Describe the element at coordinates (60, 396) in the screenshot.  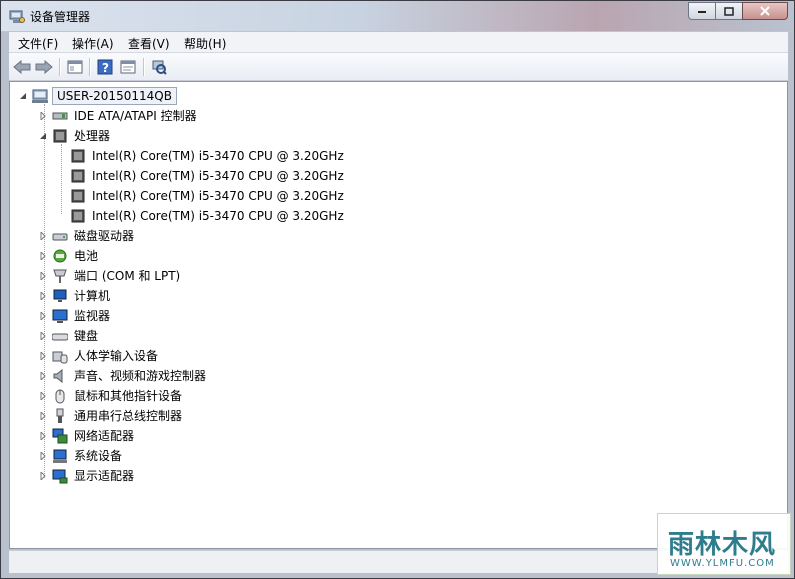
I see `mouse-icon` at that location.